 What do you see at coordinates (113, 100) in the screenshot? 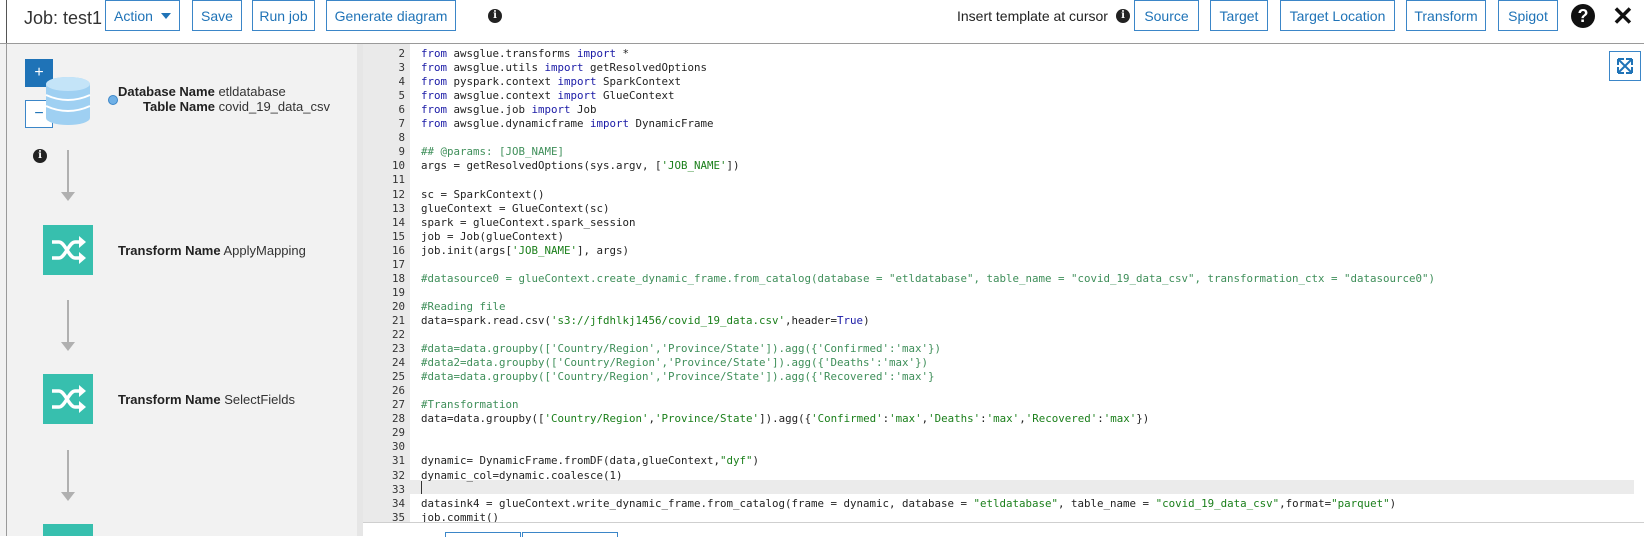
I see `connection-handle` at bounding box center [113, 100].